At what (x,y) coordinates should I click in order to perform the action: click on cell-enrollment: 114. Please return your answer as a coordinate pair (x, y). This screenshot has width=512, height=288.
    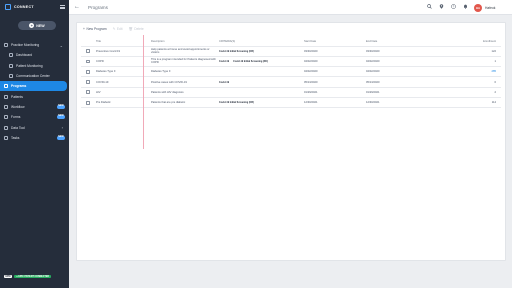
    Looking at the image, I should click on (493, 103).